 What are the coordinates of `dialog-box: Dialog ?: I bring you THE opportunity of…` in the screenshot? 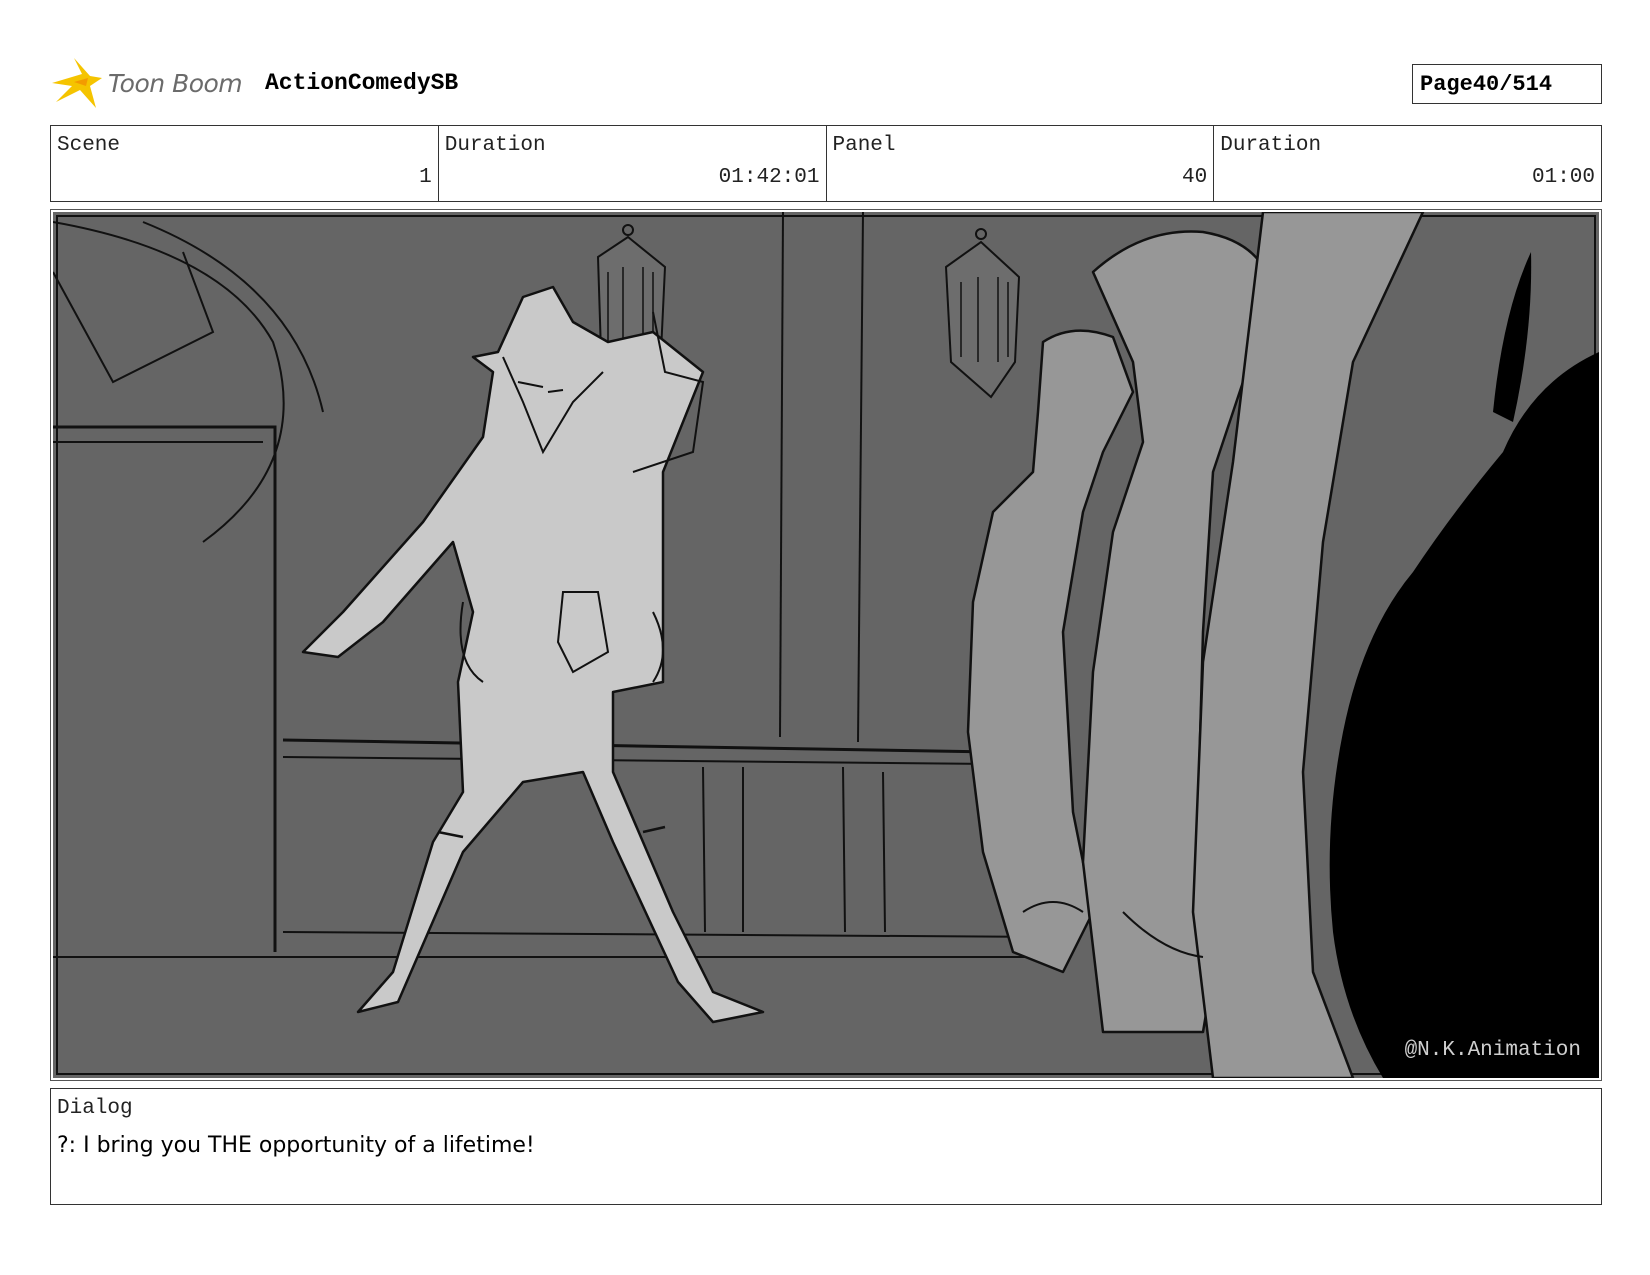 It's located at (826, 1146).